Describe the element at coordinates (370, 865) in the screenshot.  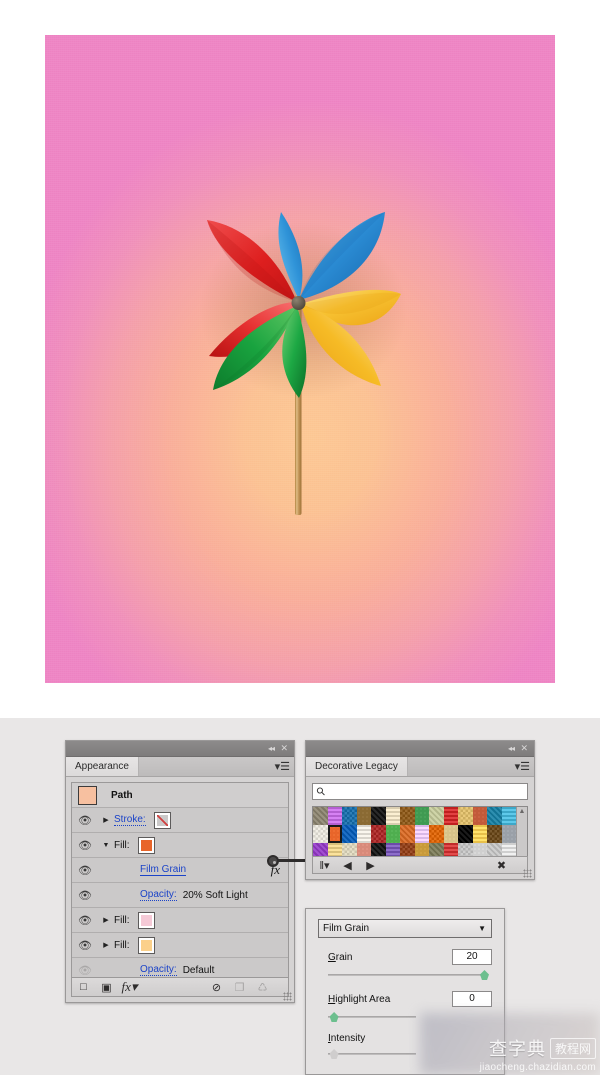
I see `load-next-library-icon: ▶` at that location.